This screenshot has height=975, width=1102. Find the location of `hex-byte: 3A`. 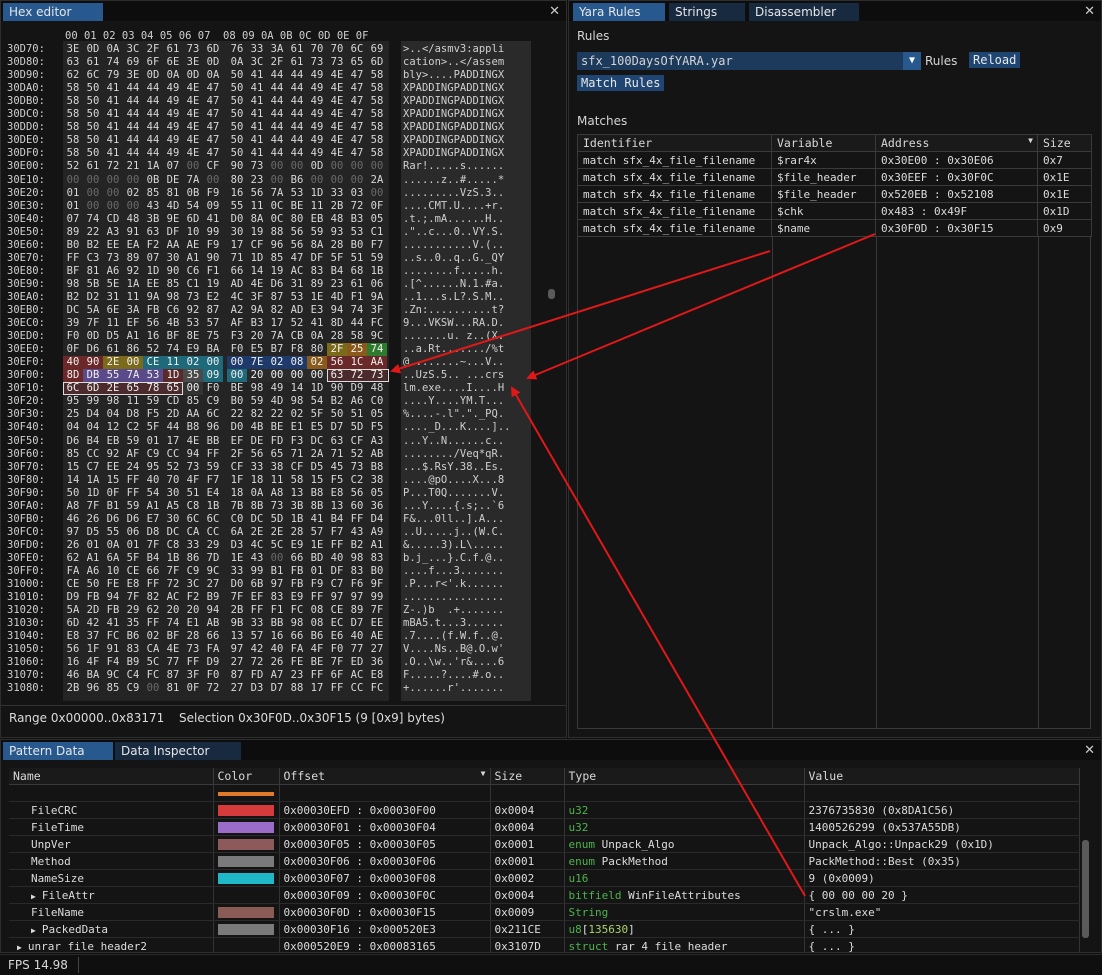

hex-byte: 3A is located at coordinates (277, 49).